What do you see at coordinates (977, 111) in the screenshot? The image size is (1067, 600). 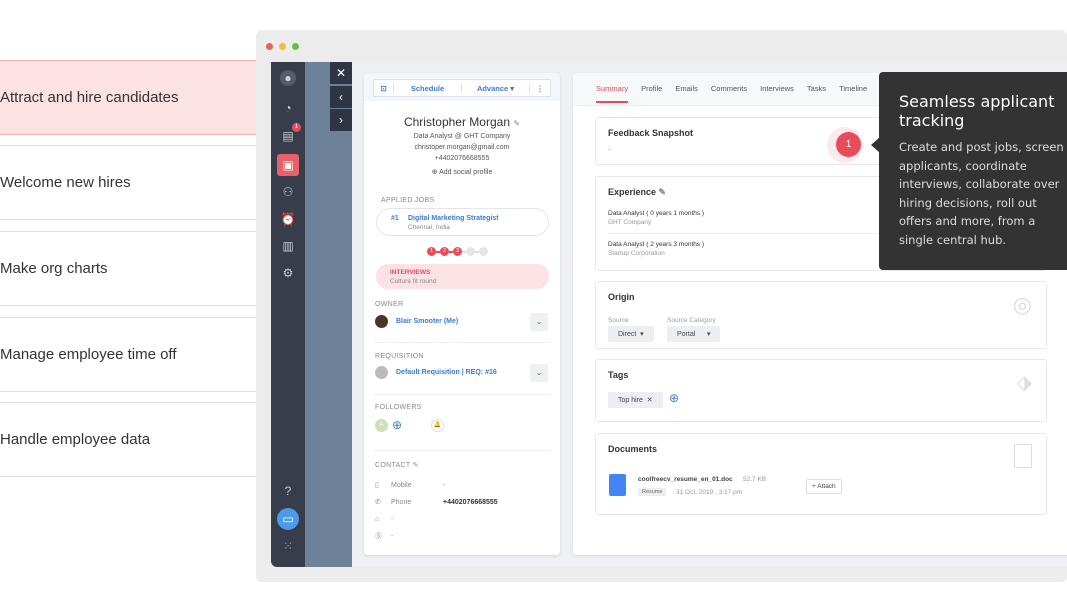 I see `tooltip-title: Seamless applicant tracking` at bounding box center [977, 111].